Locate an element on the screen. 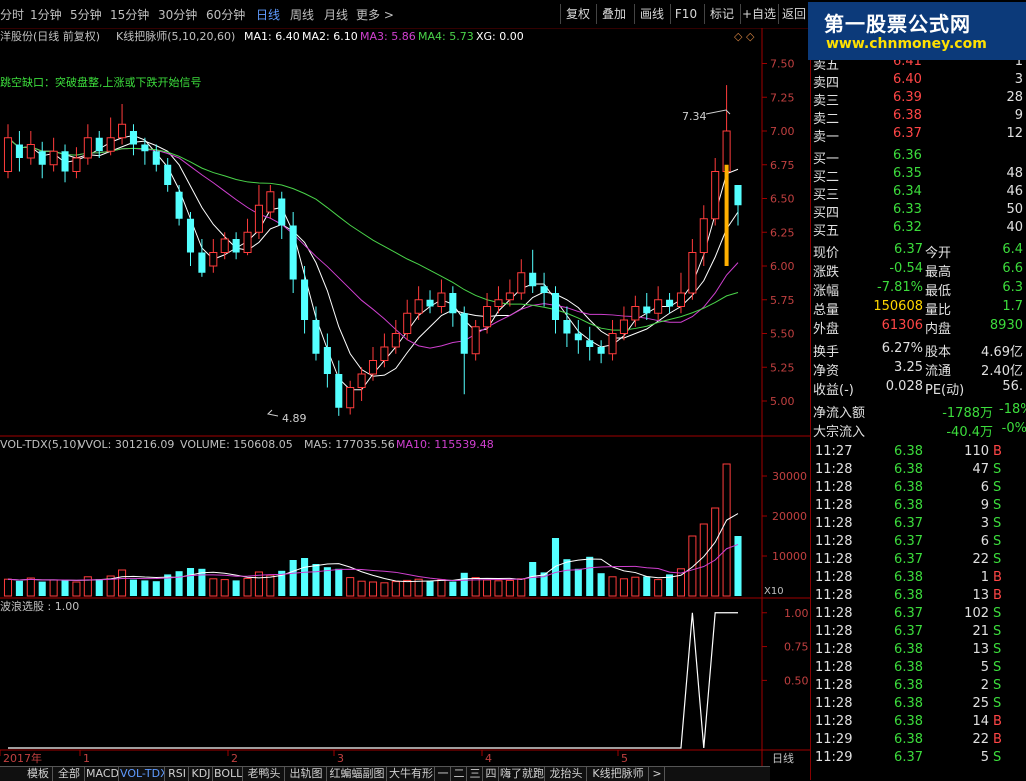 The width and height of the screenshot is (1026, 781). stat-key: 净资 is located at coordinates (826, 371).